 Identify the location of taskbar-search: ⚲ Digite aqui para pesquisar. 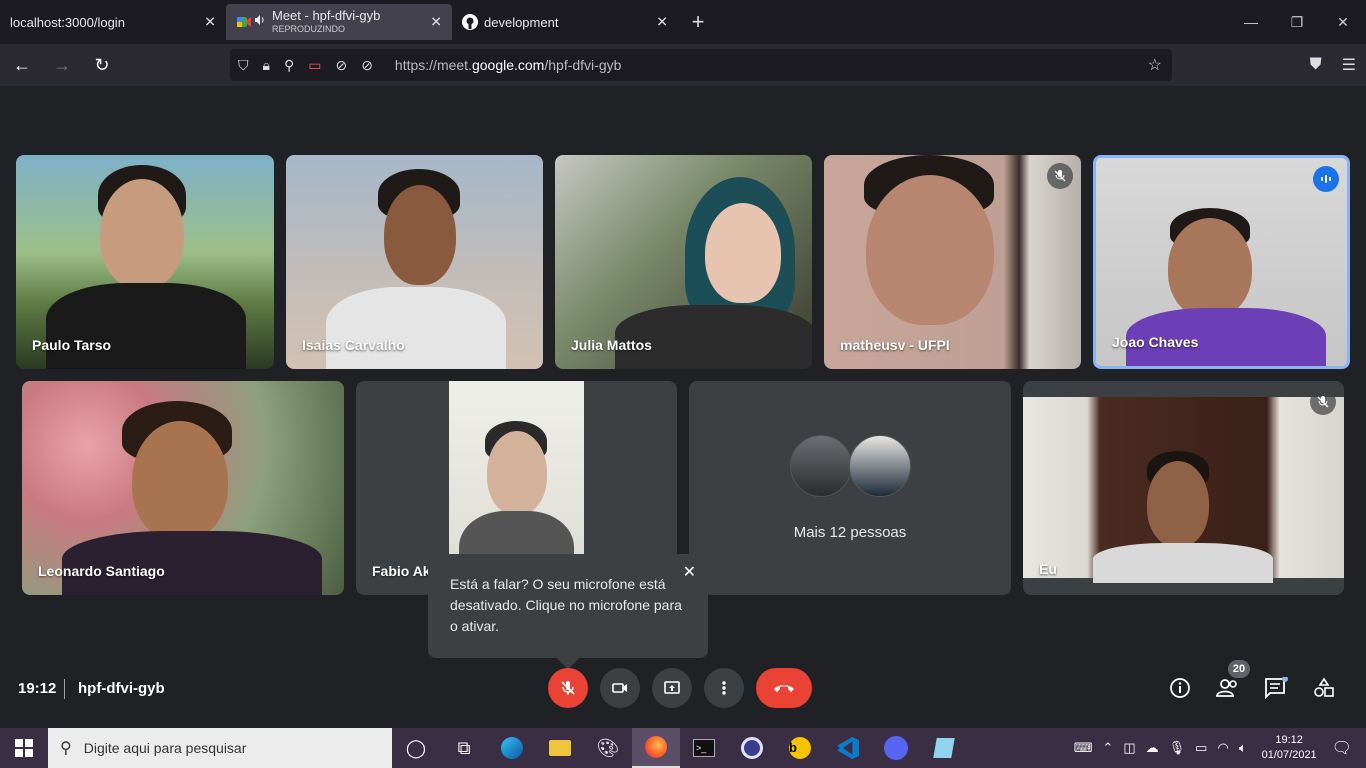
(220, 748).